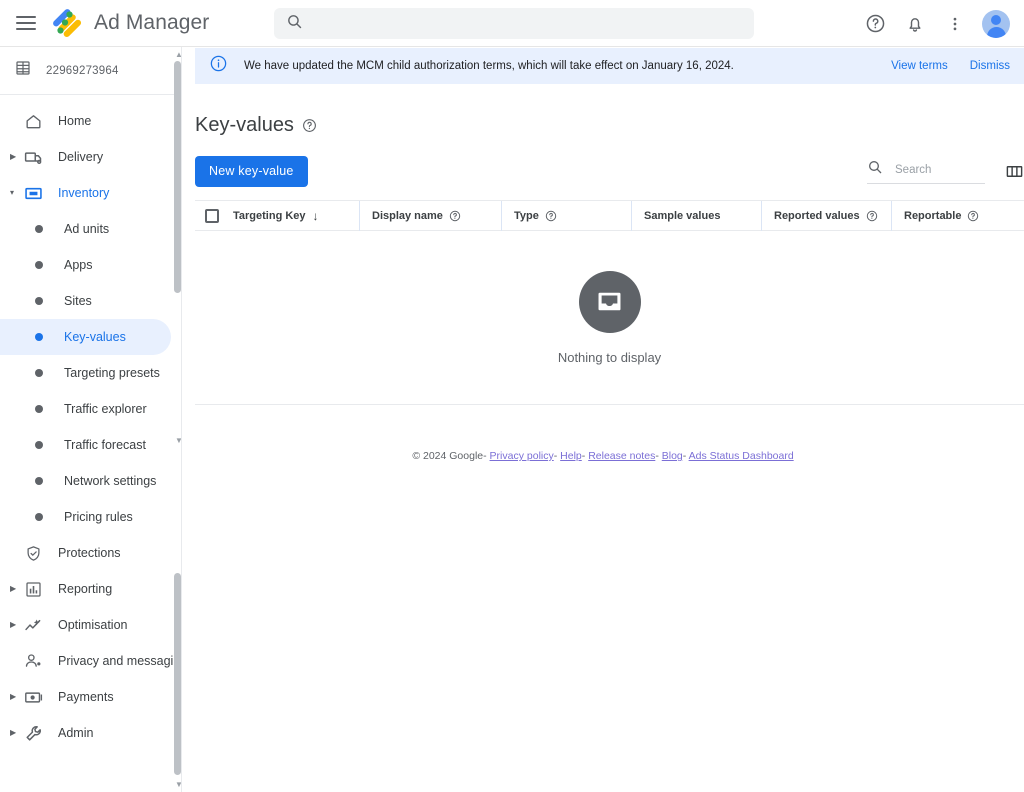 The height and width of the screenshot is (792, 1024). Describe the element at coordinates (67, 23) in the screenshot. I see `ad-manager-logo-icon` at that location.